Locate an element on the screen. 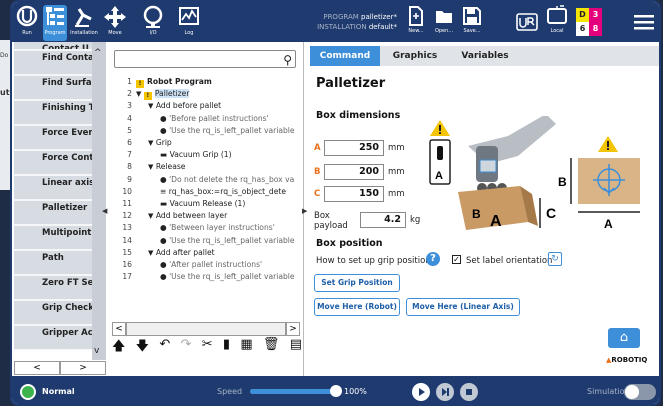 The width and height of the screenshot is (663, 406). tree-row: 14 ● 'Use the rq_is_left_pallet variable is located at coordinates (206, 241).